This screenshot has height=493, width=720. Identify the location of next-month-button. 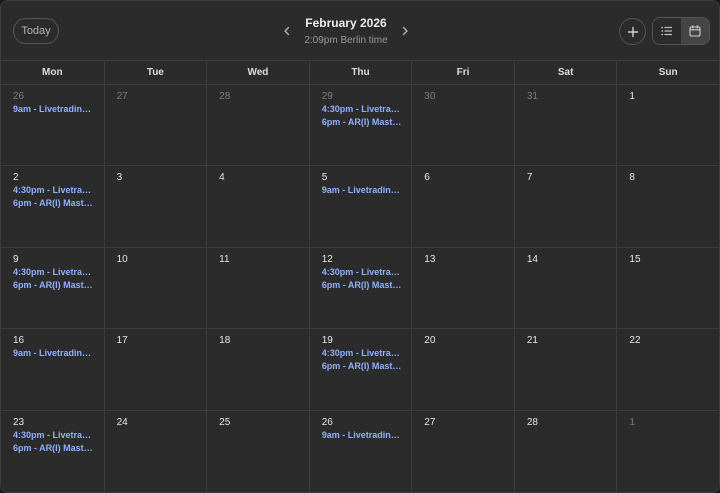
(405, 31).